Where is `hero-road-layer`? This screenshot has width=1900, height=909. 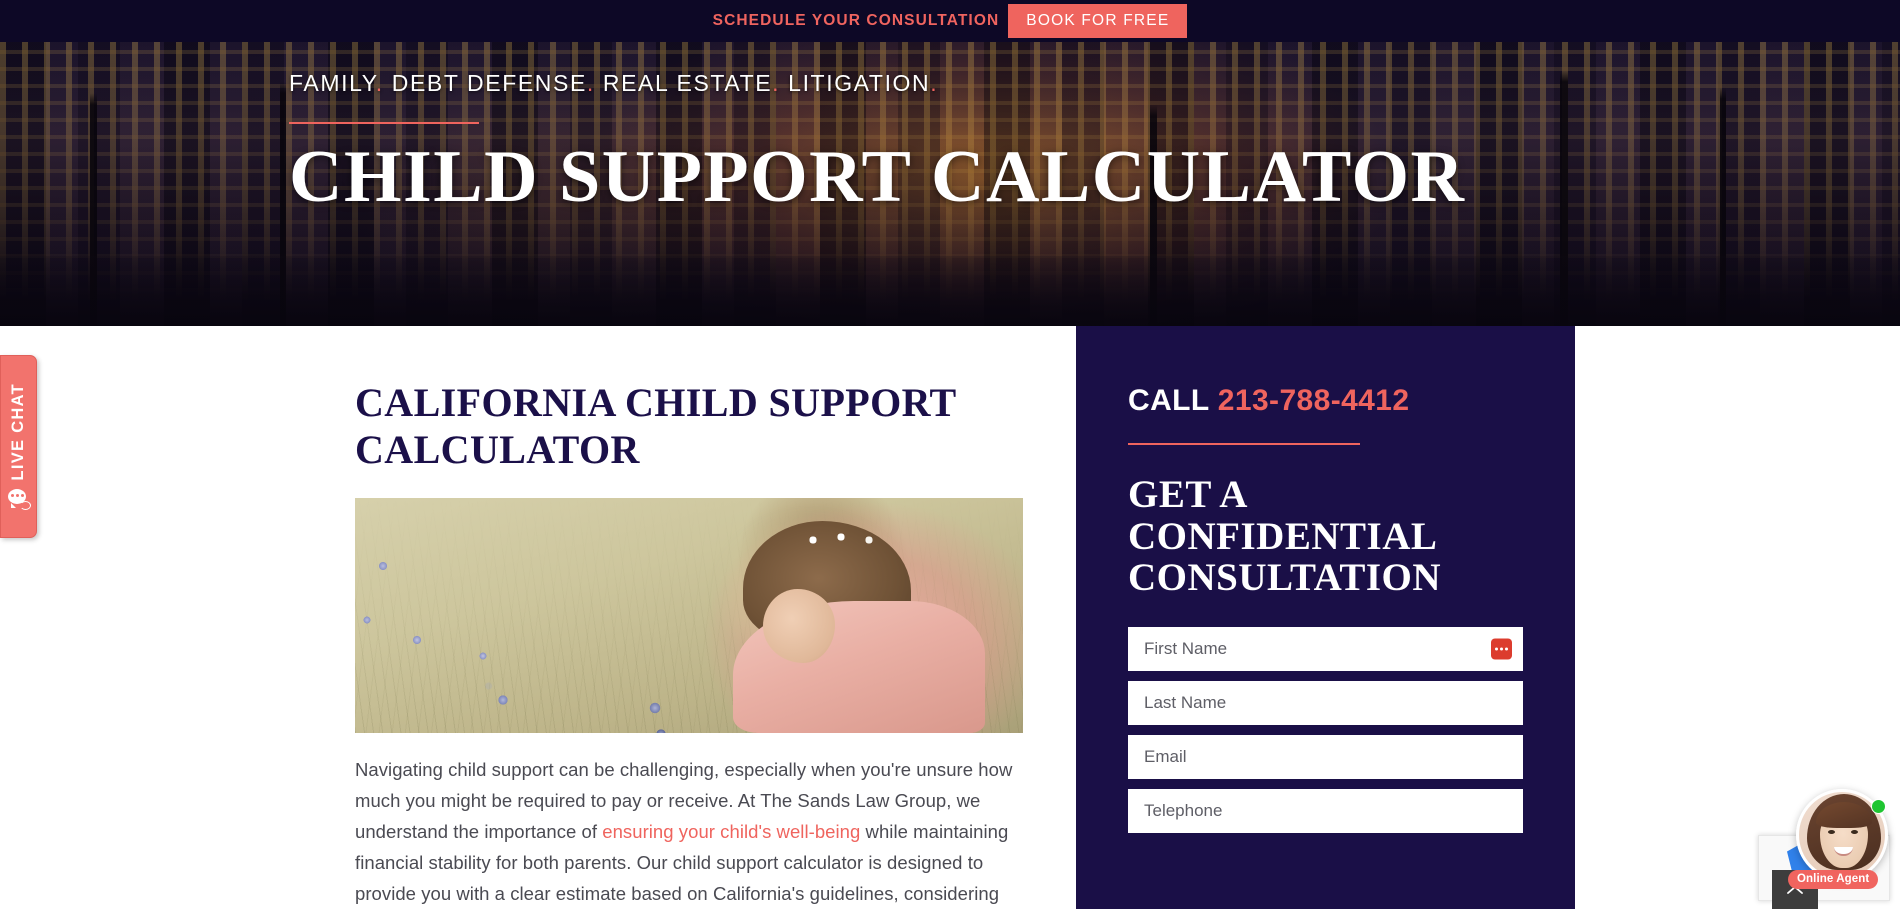 hero-road-layer is located at coordinates (950, 291).